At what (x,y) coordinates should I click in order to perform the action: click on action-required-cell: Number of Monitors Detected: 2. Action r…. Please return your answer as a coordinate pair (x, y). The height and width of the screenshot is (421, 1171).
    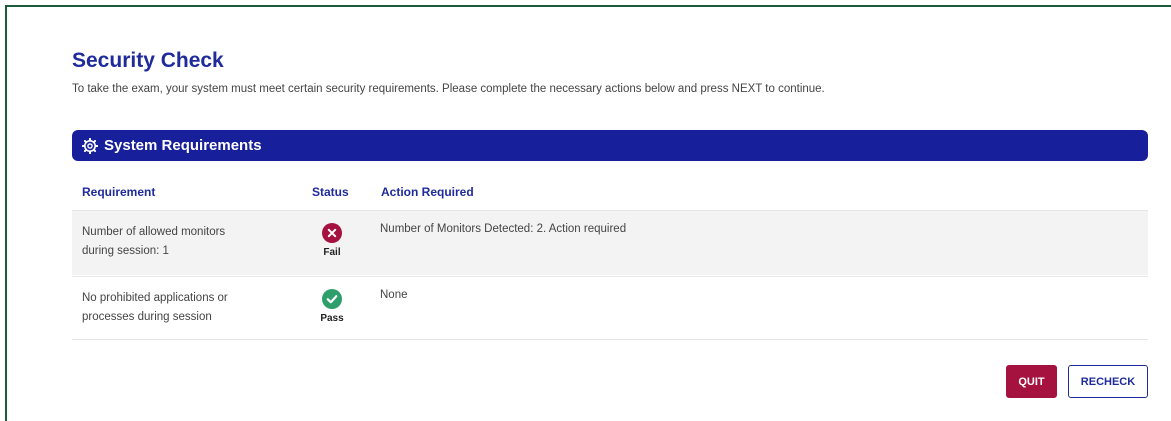
    Looking at the image, I should click on (503, 229).